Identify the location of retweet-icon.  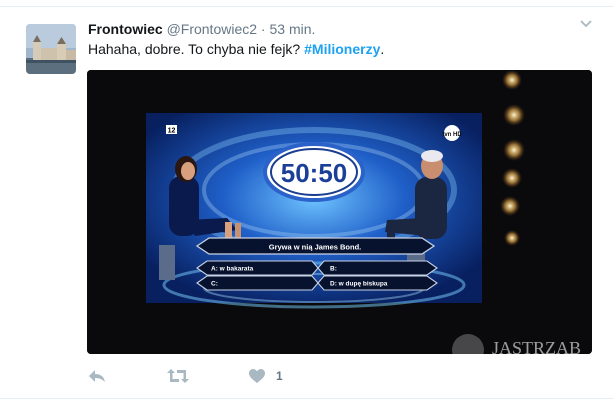
(178, 376).